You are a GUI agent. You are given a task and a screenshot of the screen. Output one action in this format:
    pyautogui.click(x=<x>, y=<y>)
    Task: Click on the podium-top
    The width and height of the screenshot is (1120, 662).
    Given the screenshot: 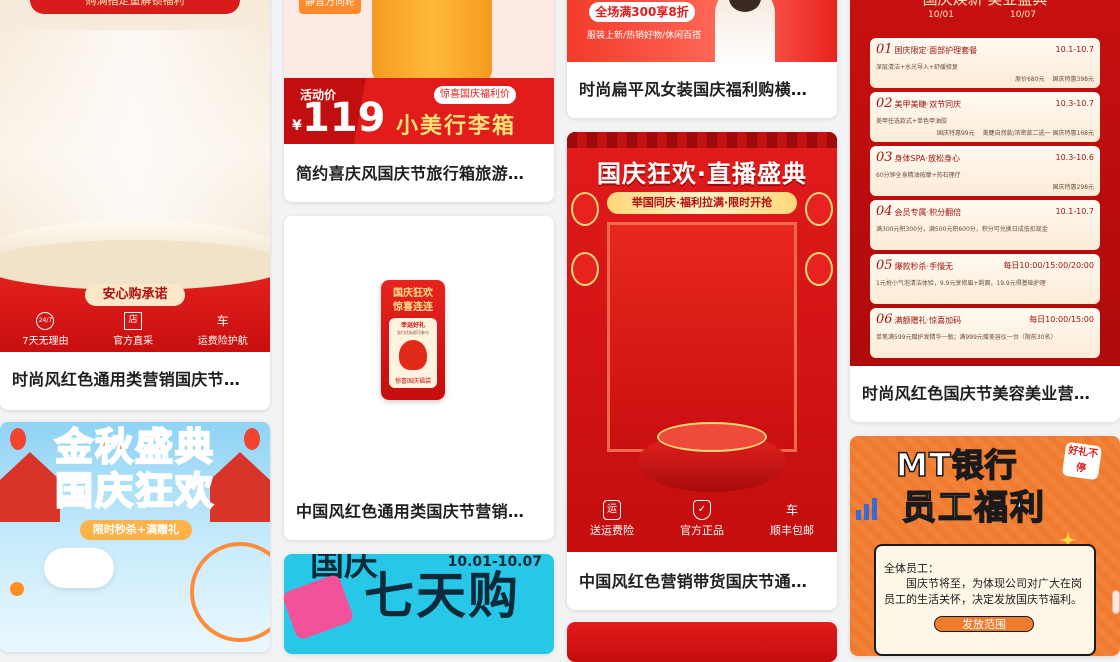 What is the action you would take?
    pyautogui.click(x=712, y=437)
    